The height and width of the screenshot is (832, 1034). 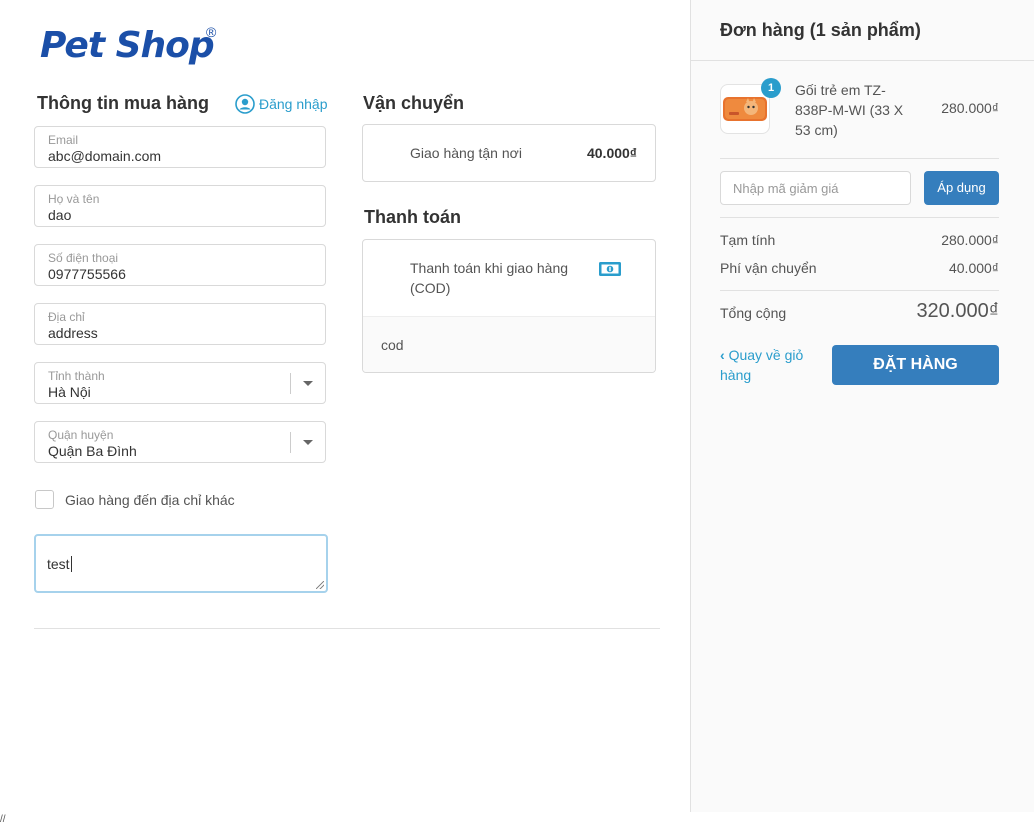 What do you see at coordinates (150, 499) in the screenshot?
I see `alt-address-label: Giao hàng đến địa chỉ khác` at bounding box center [150, 499].